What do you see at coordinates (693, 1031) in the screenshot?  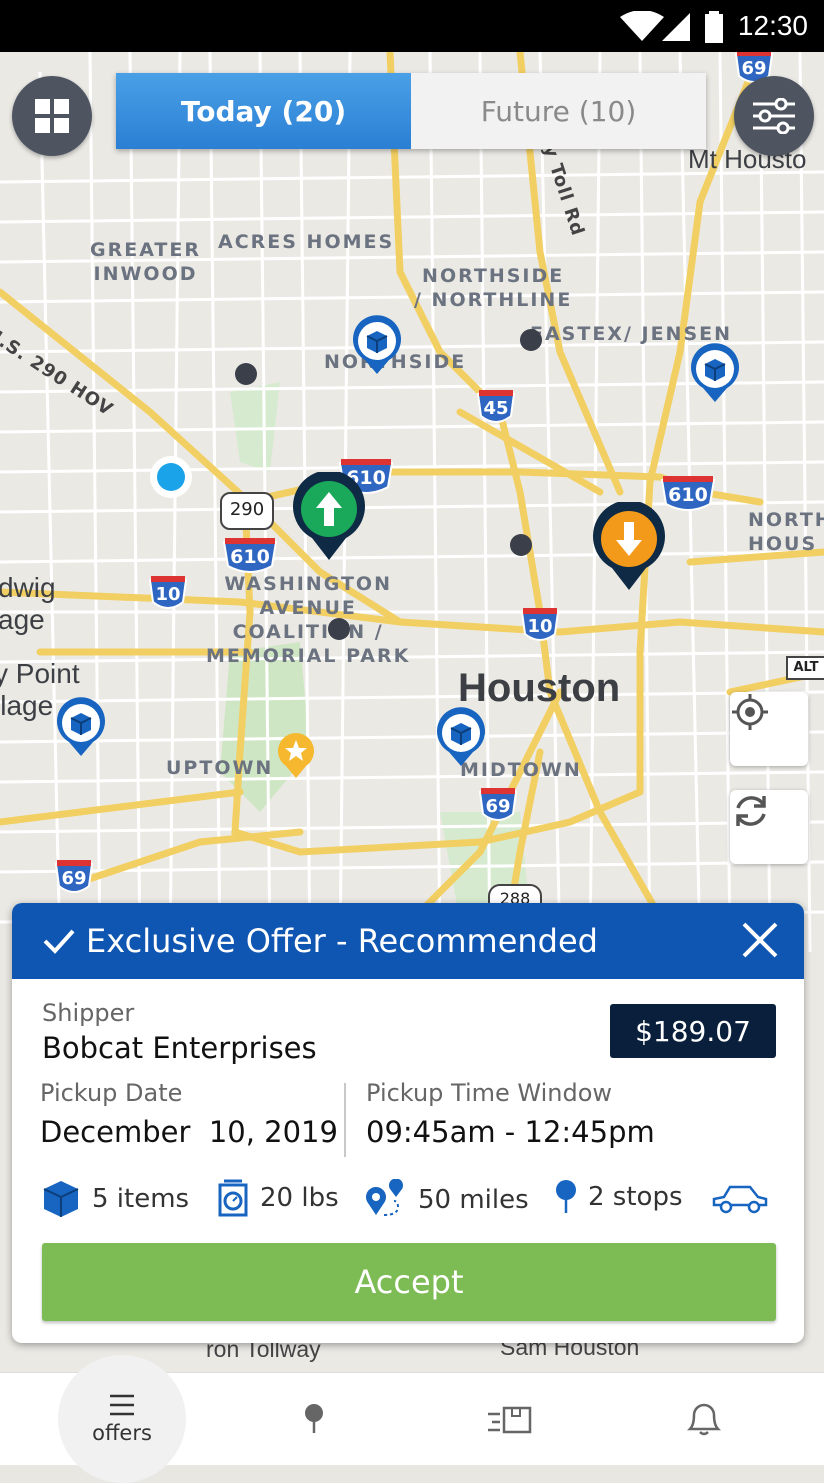 I see `offer-price: $189.07` at bounding box center [693, 1031].